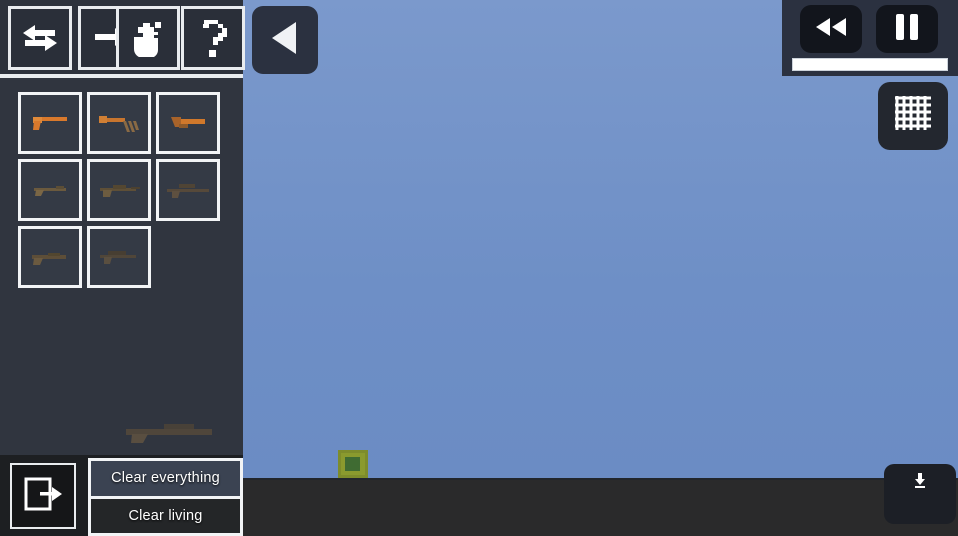 The image size is (958, 536). I want to click on toggle-grid-button, so click(913, 116).